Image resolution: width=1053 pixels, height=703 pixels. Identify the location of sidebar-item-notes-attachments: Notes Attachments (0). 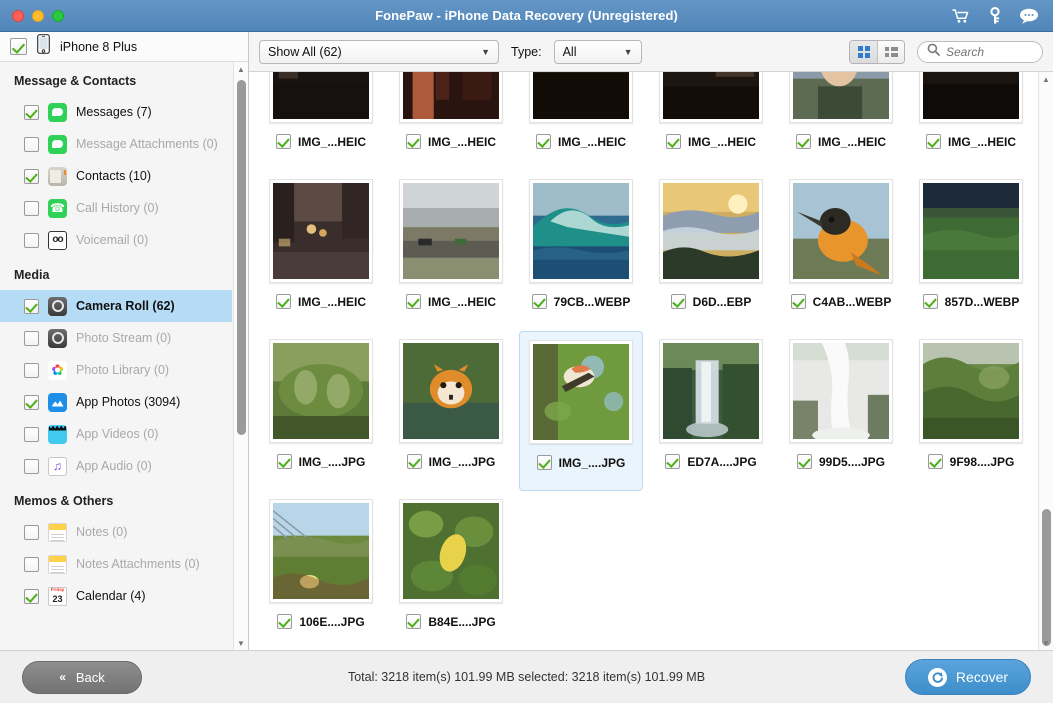
(116, 564).